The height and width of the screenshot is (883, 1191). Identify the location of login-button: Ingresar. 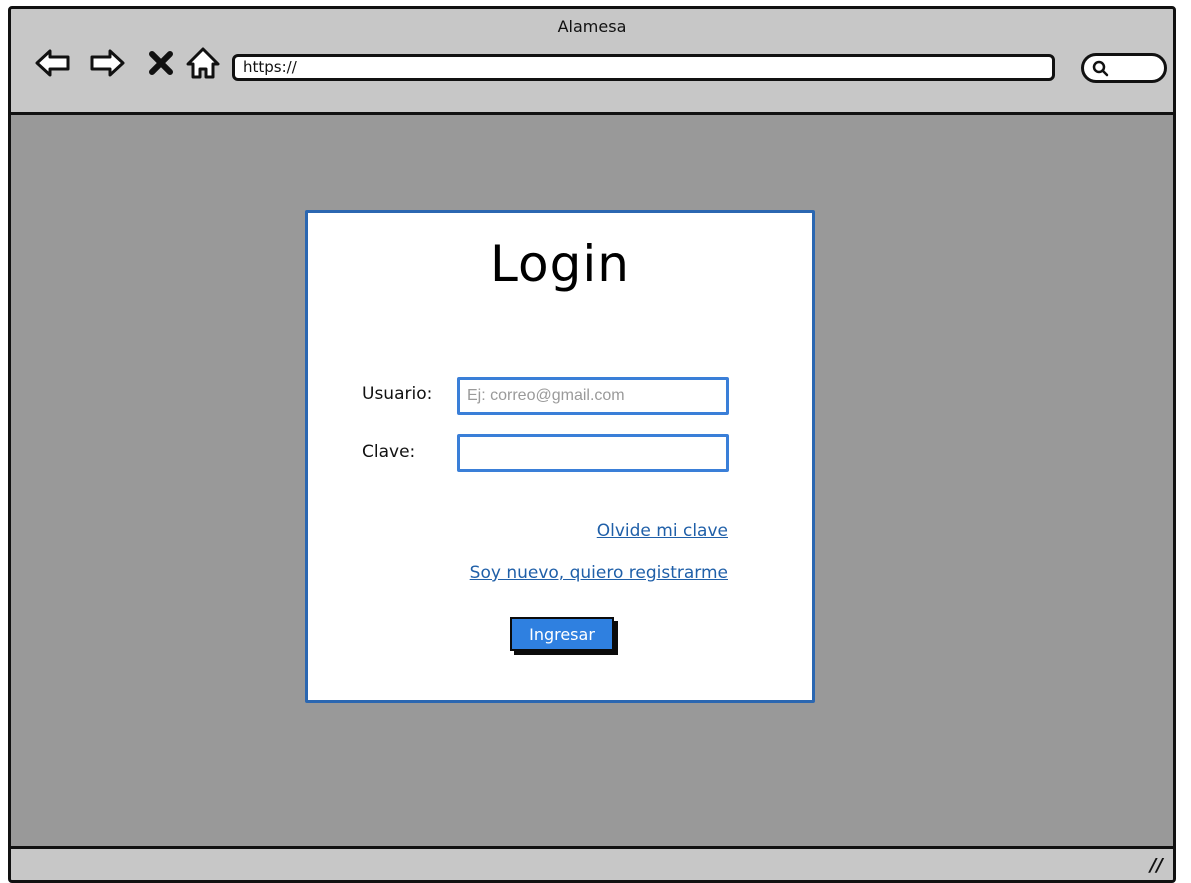
(562, 634).